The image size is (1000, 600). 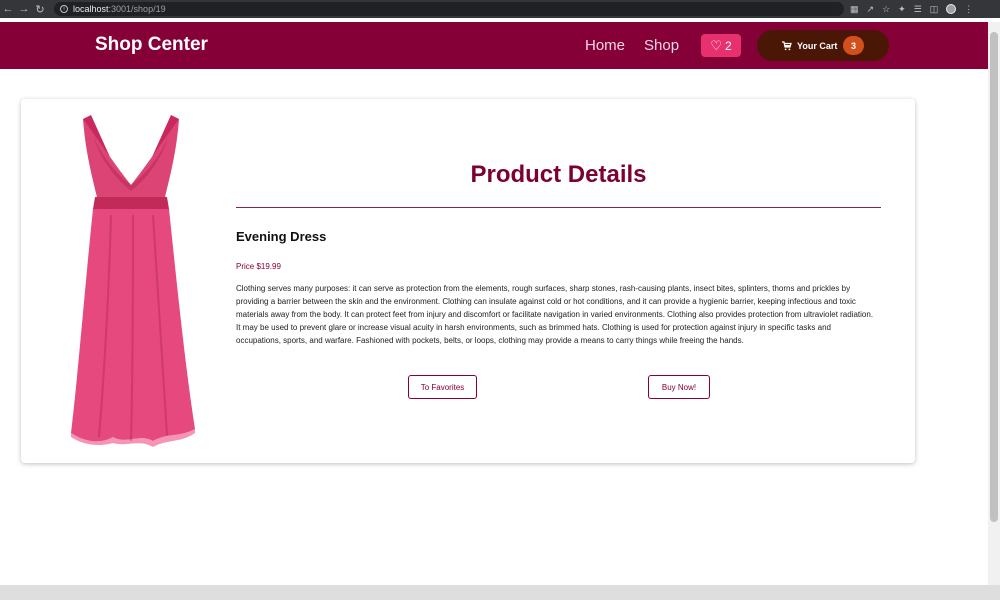 I want to click on title-divider, so click(x=558, y=207).